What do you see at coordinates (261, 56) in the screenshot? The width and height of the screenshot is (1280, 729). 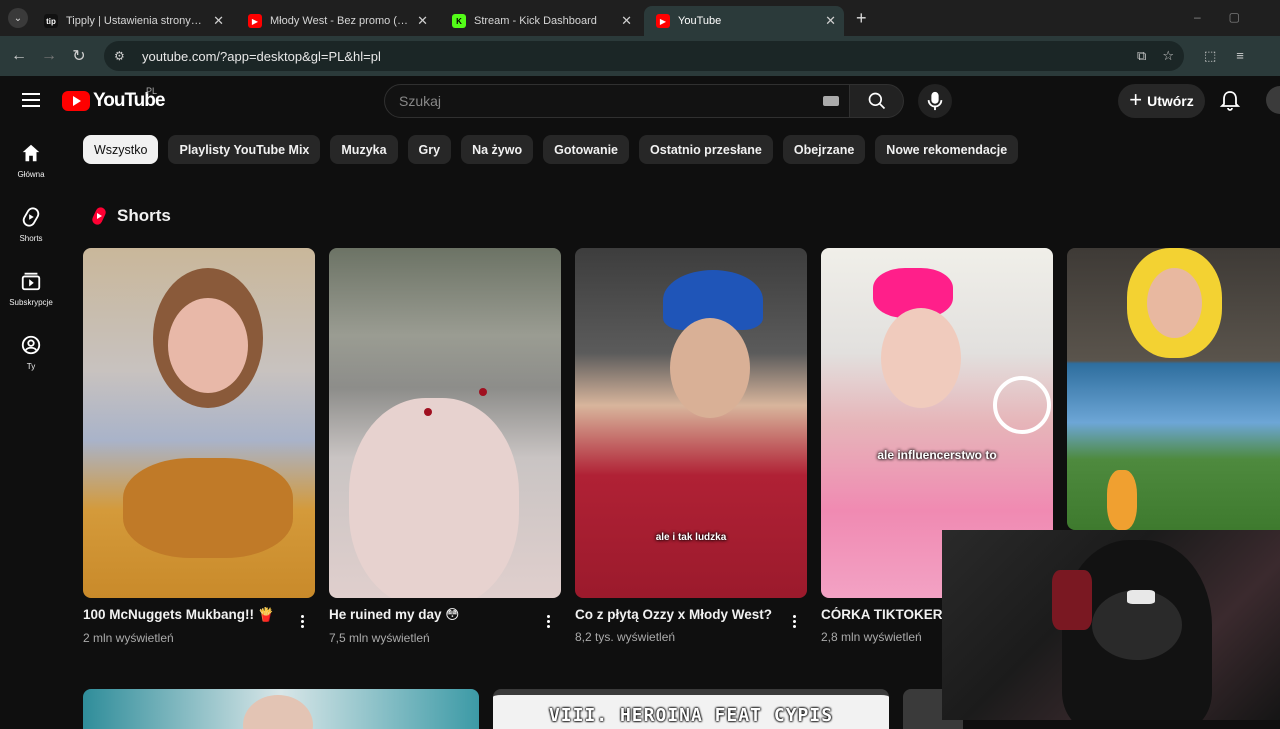 I see `url-text: youtube.com/?app=desktop&gl=PL&hl=pl` at bounding box center [261, 56].